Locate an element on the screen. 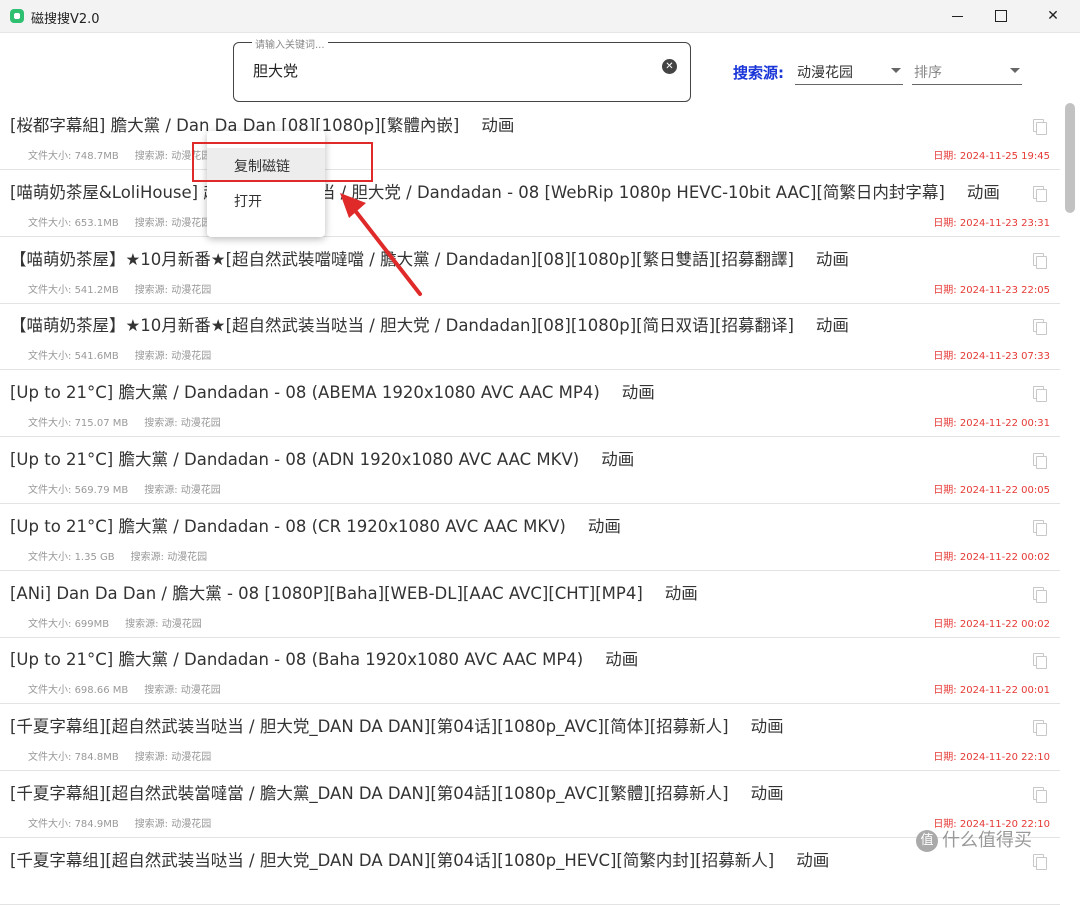  app-logo-icon is located at coordinates (17, 16).